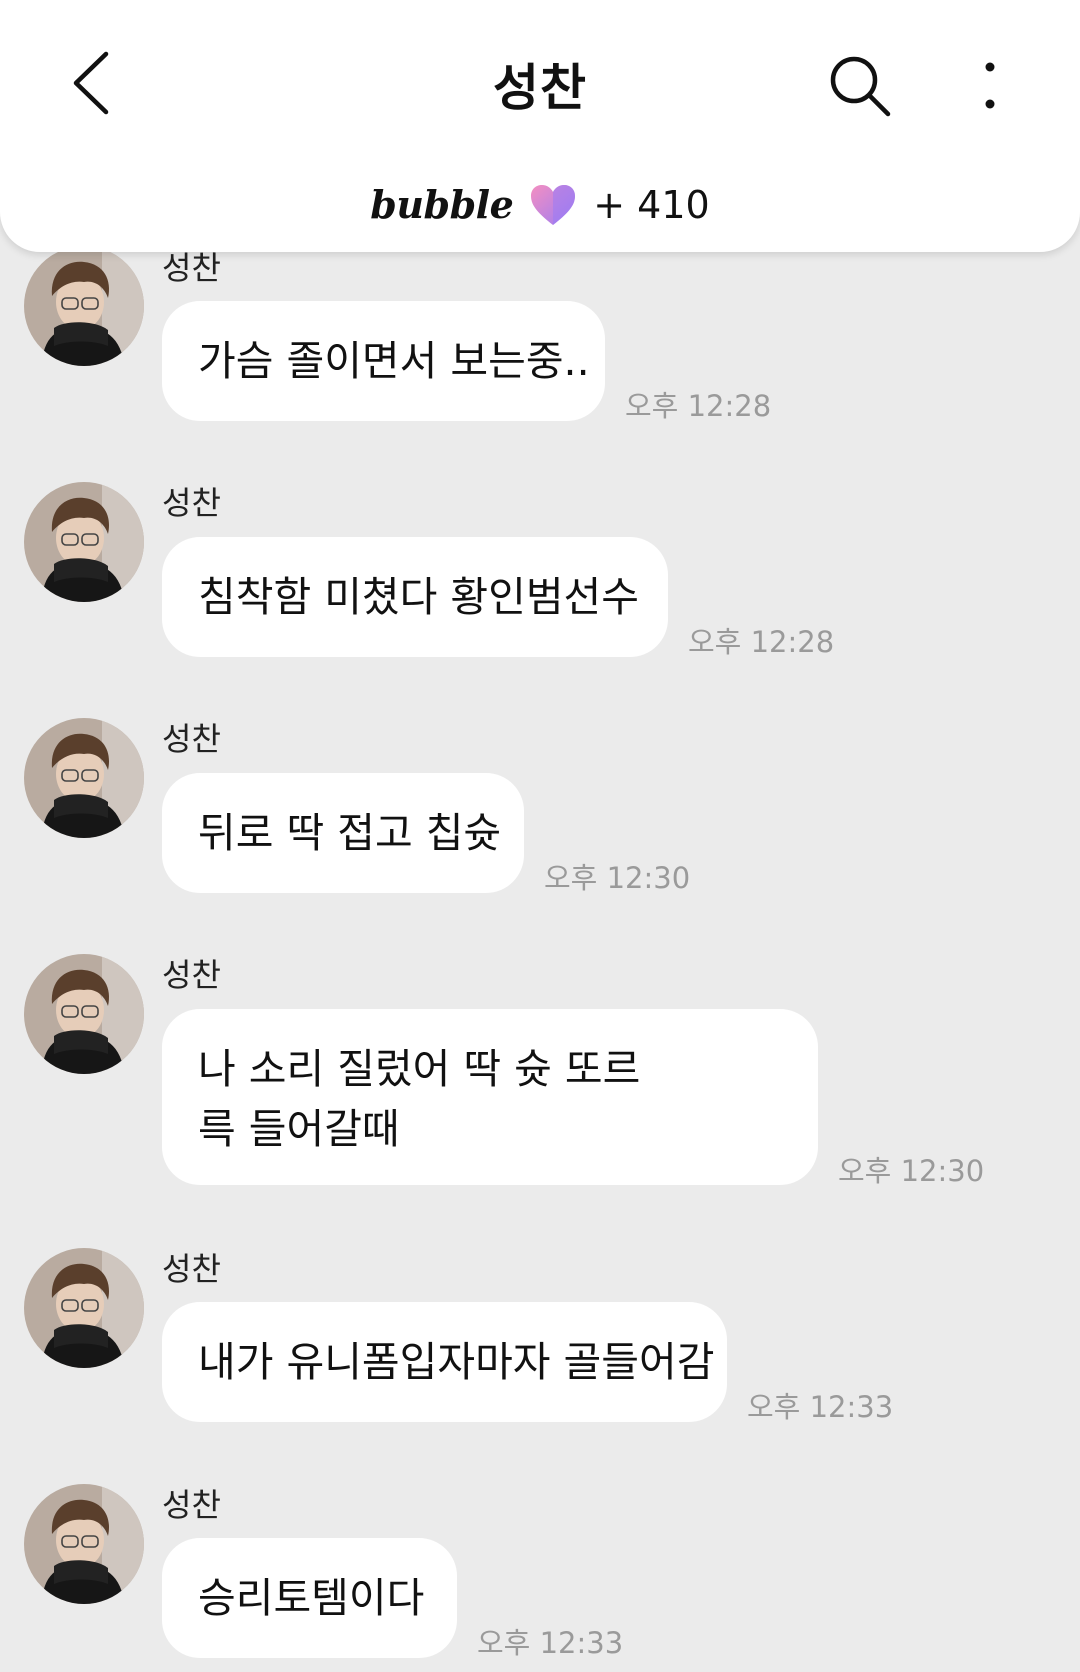 The height and width of the screenshot is (1672, 1080). What do you see at coordinates (442, 204) in the screenshot?
I see `bubble-logo: bubble` at bounding box center [442, 204].